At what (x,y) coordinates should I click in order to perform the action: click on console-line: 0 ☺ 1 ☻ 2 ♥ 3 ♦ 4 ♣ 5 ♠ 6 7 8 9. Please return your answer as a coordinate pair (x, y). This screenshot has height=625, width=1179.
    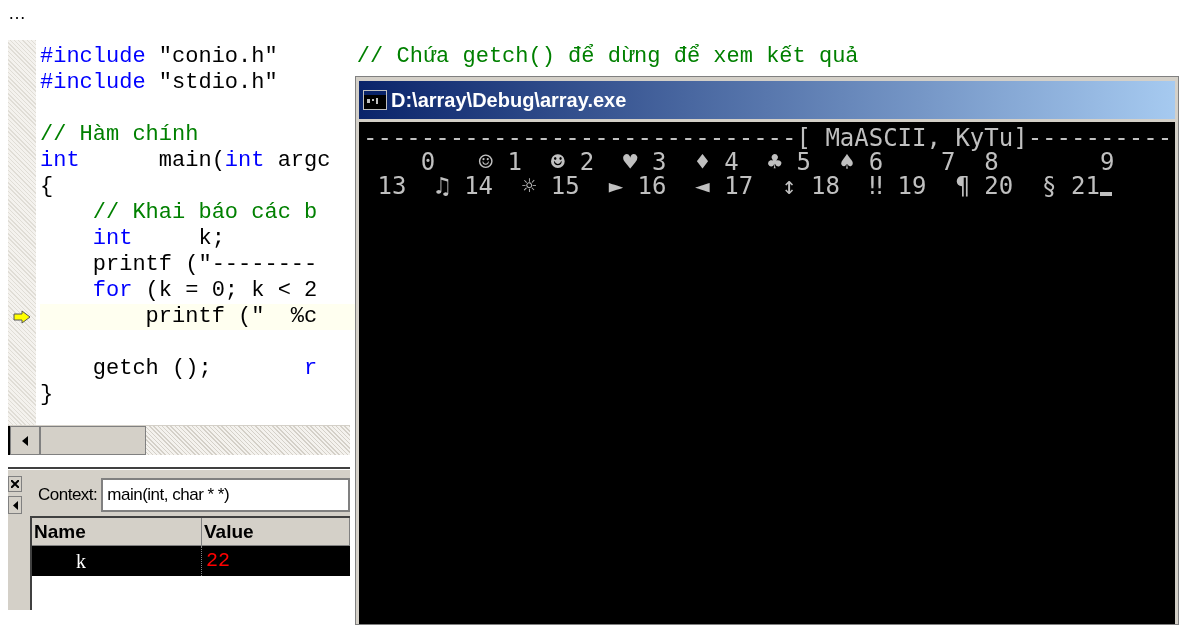
    Looking at the image, I should click on (767, 162).